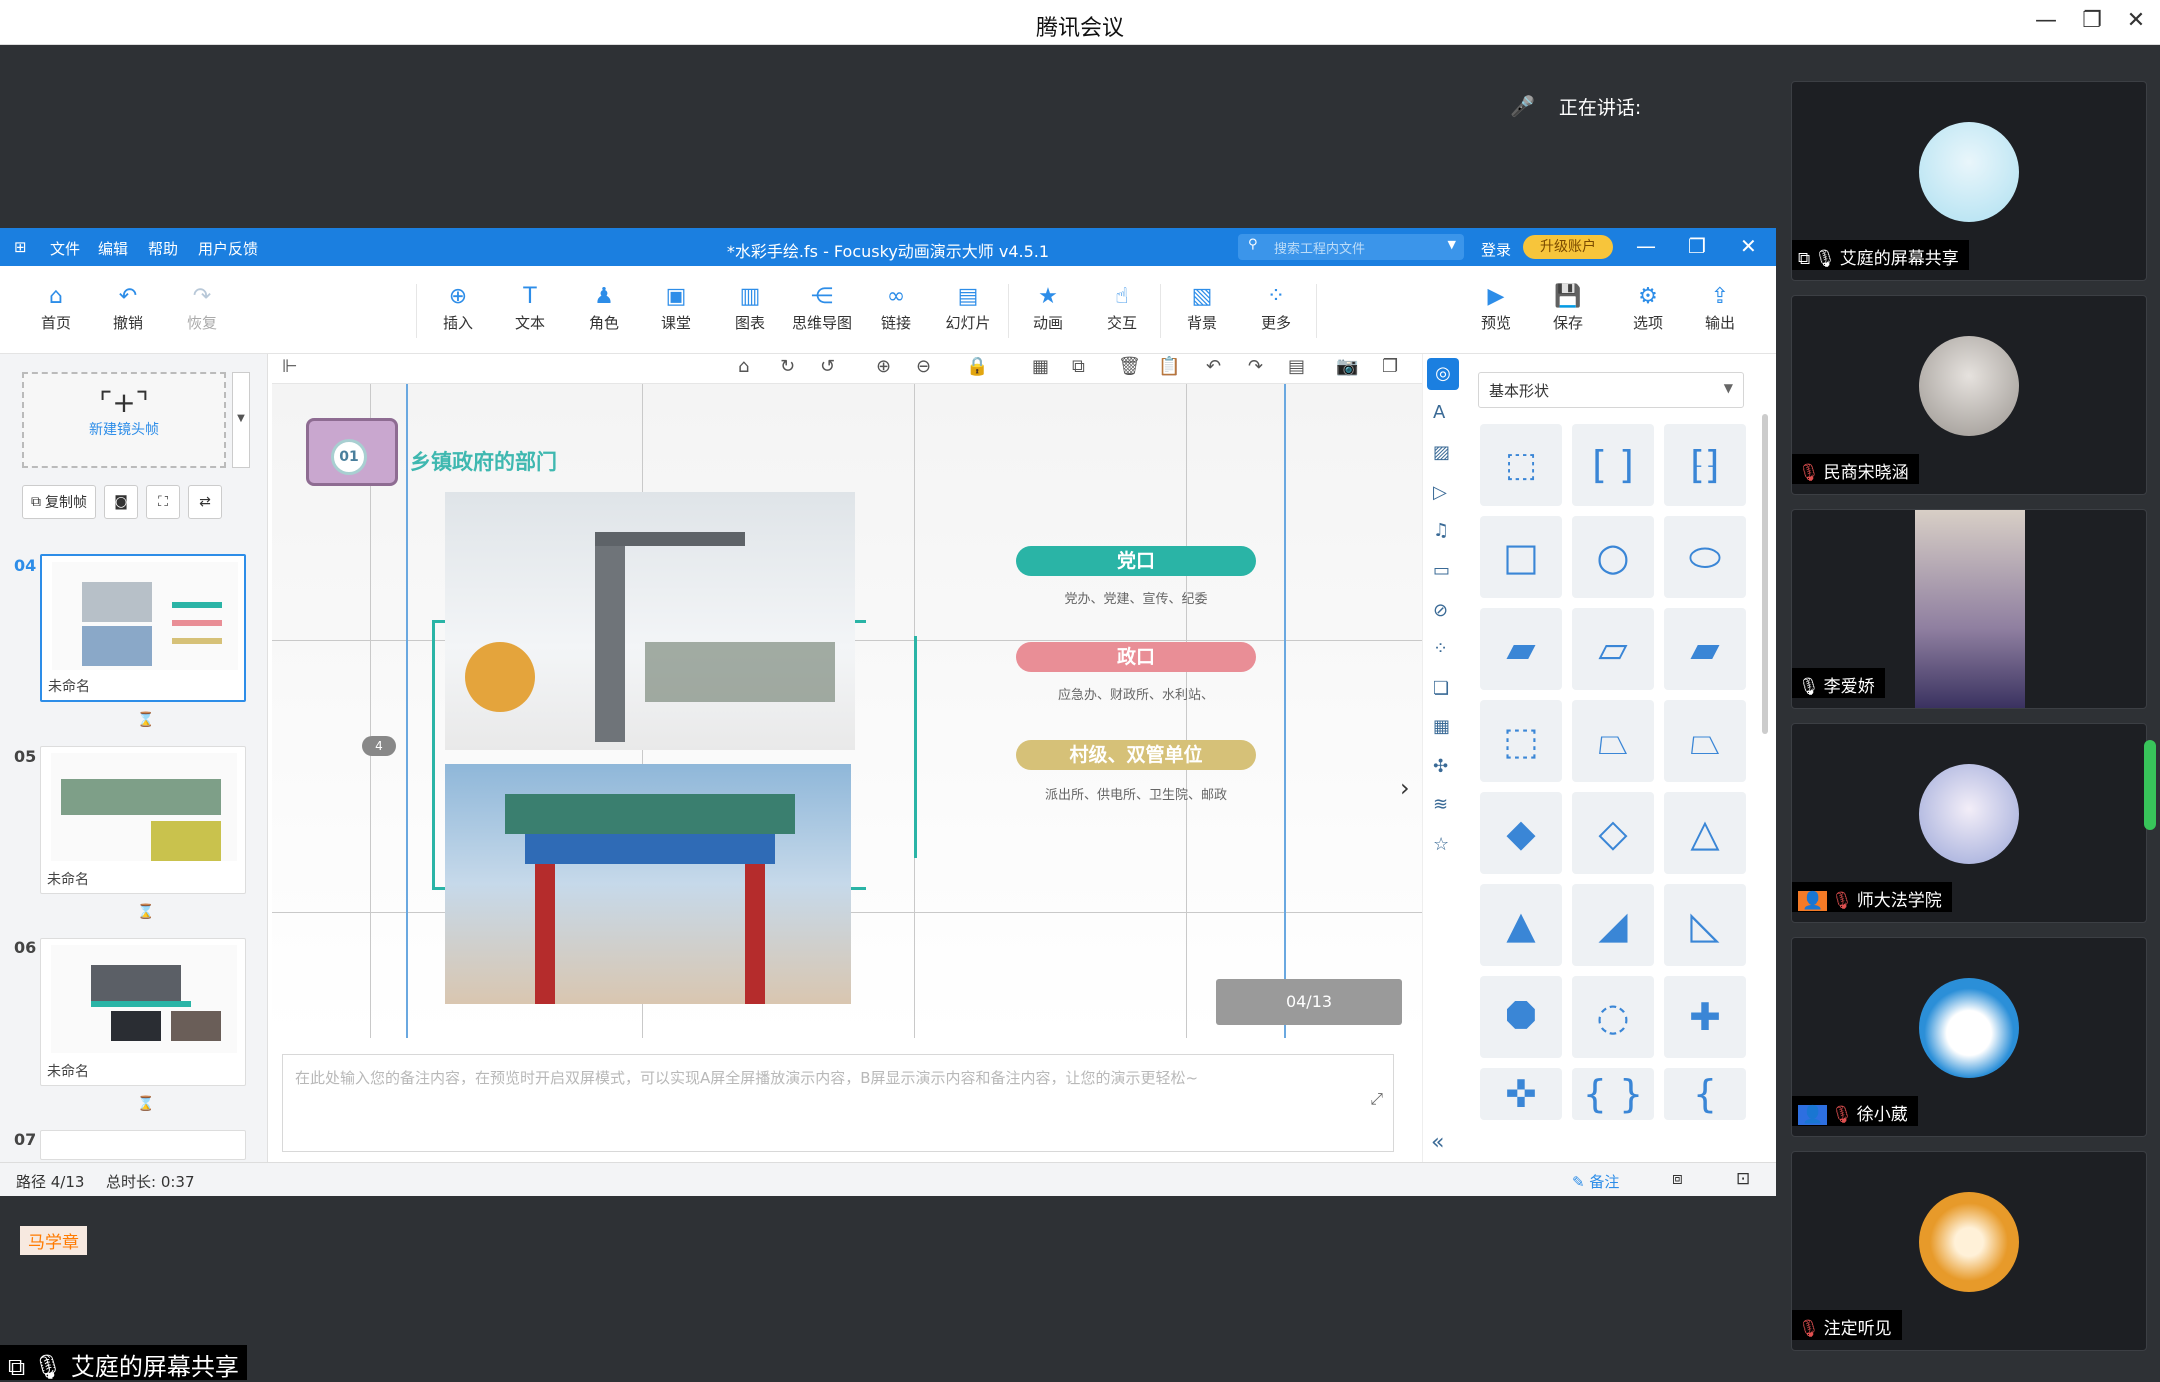 The image size is (2160, 1382). Describe the element at coordinates (1351, 247) in the screenshot. I see `project-search-input: 搜索工程内文件 ⚲ ▼` at that location.